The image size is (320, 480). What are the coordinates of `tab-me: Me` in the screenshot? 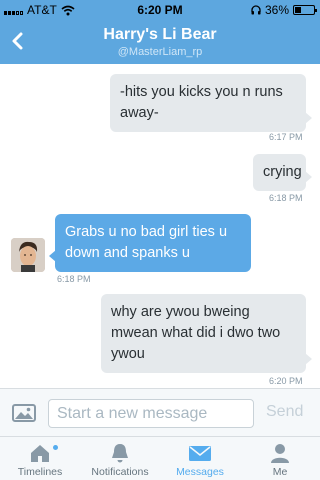 It's located at (280, 458).